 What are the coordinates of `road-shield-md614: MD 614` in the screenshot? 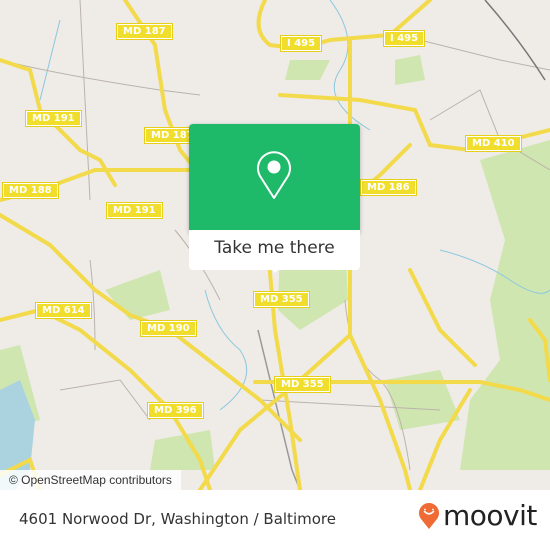 It's located at (63, 310).